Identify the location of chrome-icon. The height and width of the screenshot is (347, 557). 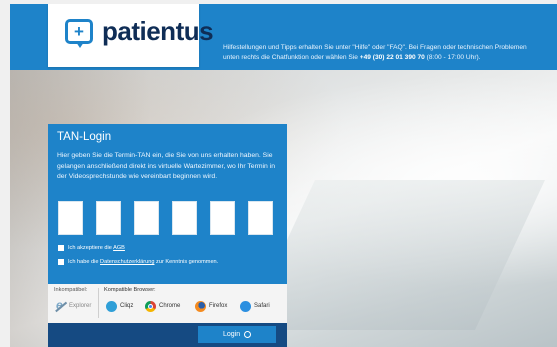
(150, 306).